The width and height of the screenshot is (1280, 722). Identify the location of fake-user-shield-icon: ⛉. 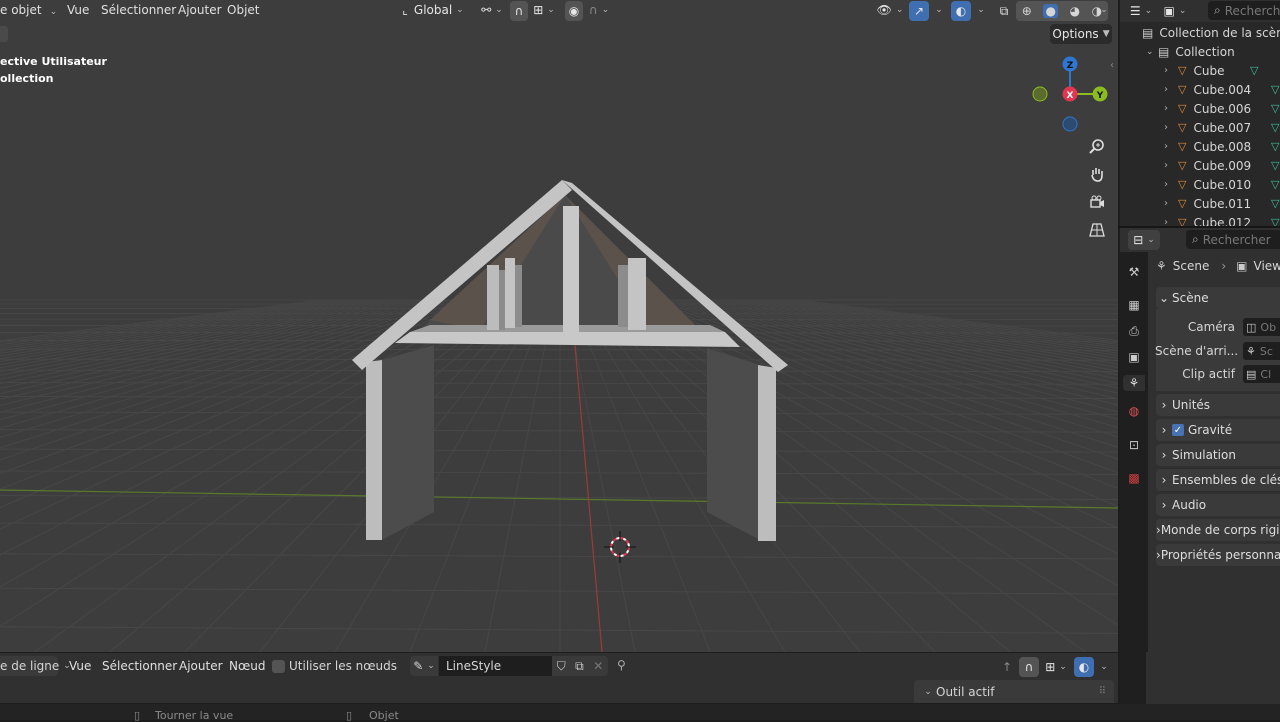
(561, 666).